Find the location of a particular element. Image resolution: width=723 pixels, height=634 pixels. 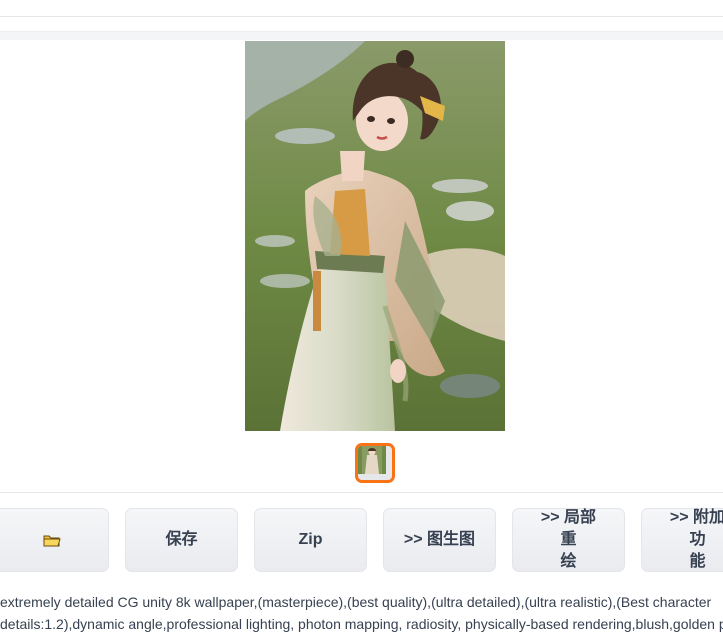

zip-button-label: Zip is located at coordinates (310, 539).